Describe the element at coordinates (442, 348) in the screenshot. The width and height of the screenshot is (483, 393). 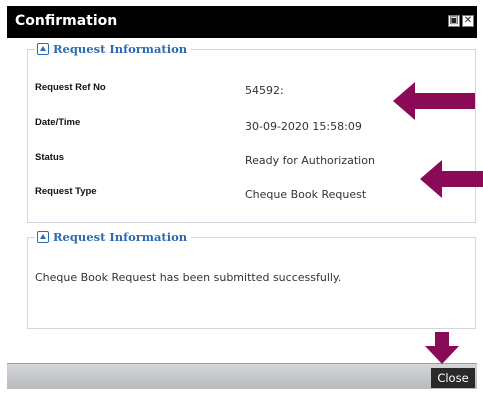
I see `arrow-down-icon` at that location.